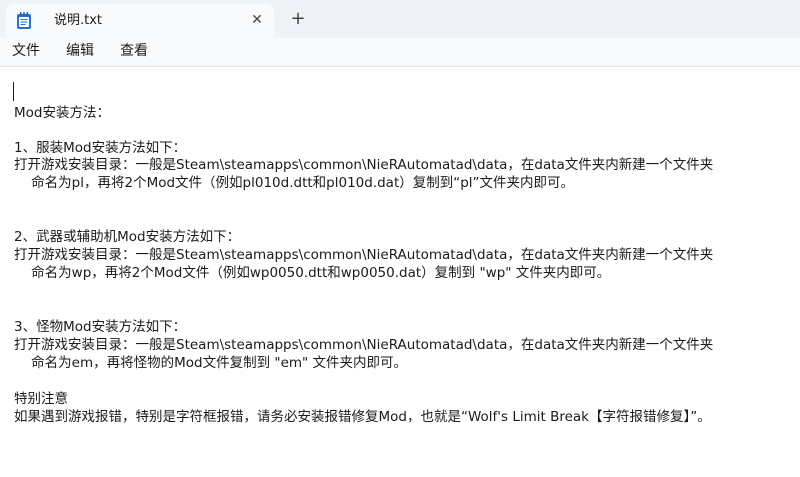 This screenshot has width=800, height=477. I want to click on doc-line: 命名为em，再将怪物的Mod文件复制到 "em" 文件夹内即可。, so click(211, 363).